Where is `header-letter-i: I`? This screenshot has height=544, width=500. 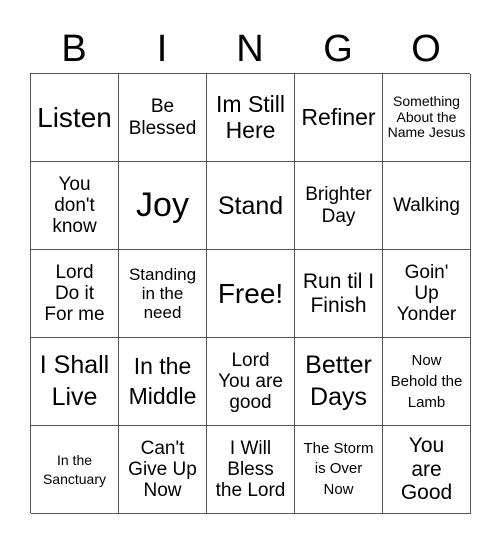 header-letter-i: I is located at coordinates (162, 49).